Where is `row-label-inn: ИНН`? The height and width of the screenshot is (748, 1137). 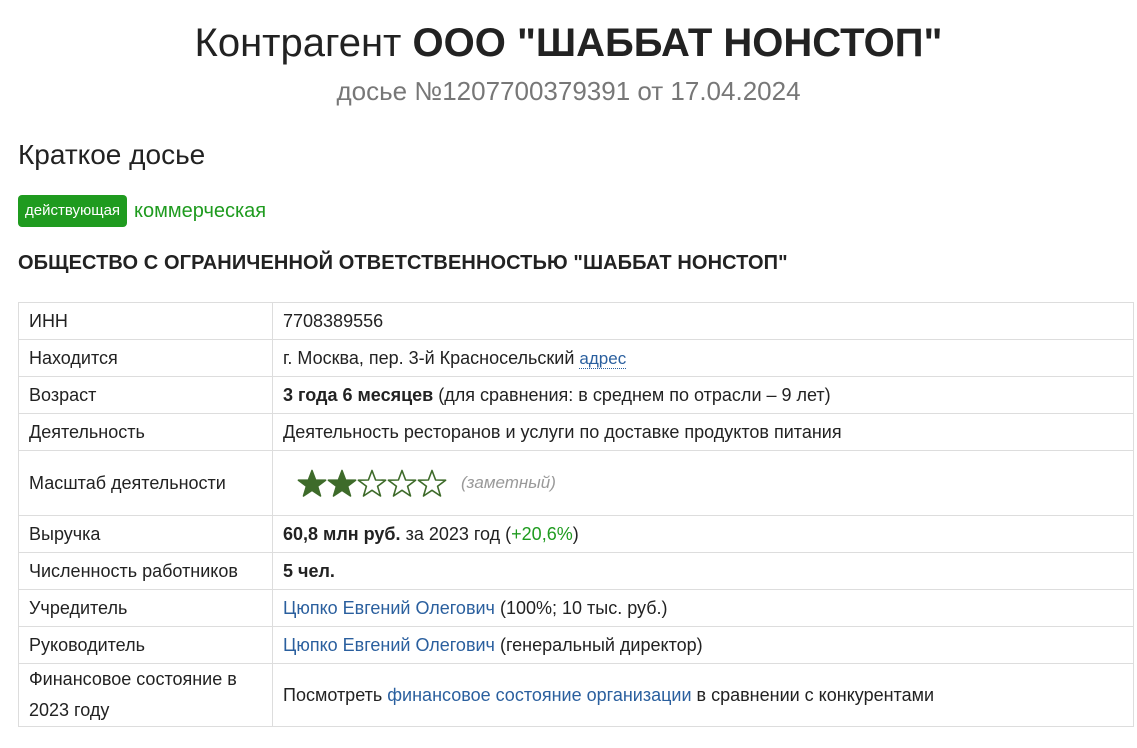 row-label-inn: ИНН is located at coordinates (145, 321).